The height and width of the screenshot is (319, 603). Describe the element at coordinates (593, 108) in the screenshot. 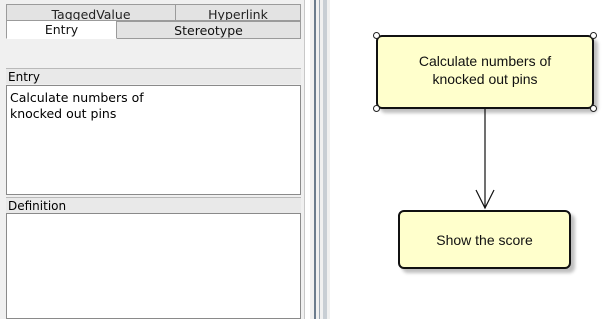

I see `resize-handle-bottom-right` at that location.